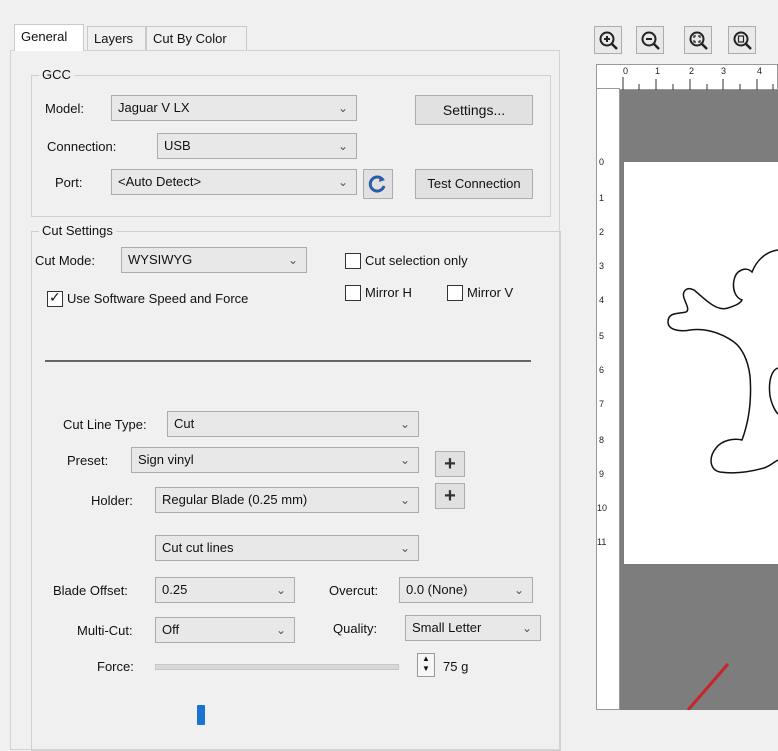  What do you see at coordinates (426, 669) in the screenshot?
I see `spinner-down-icon: ▼` at bounding box center [426, 669].